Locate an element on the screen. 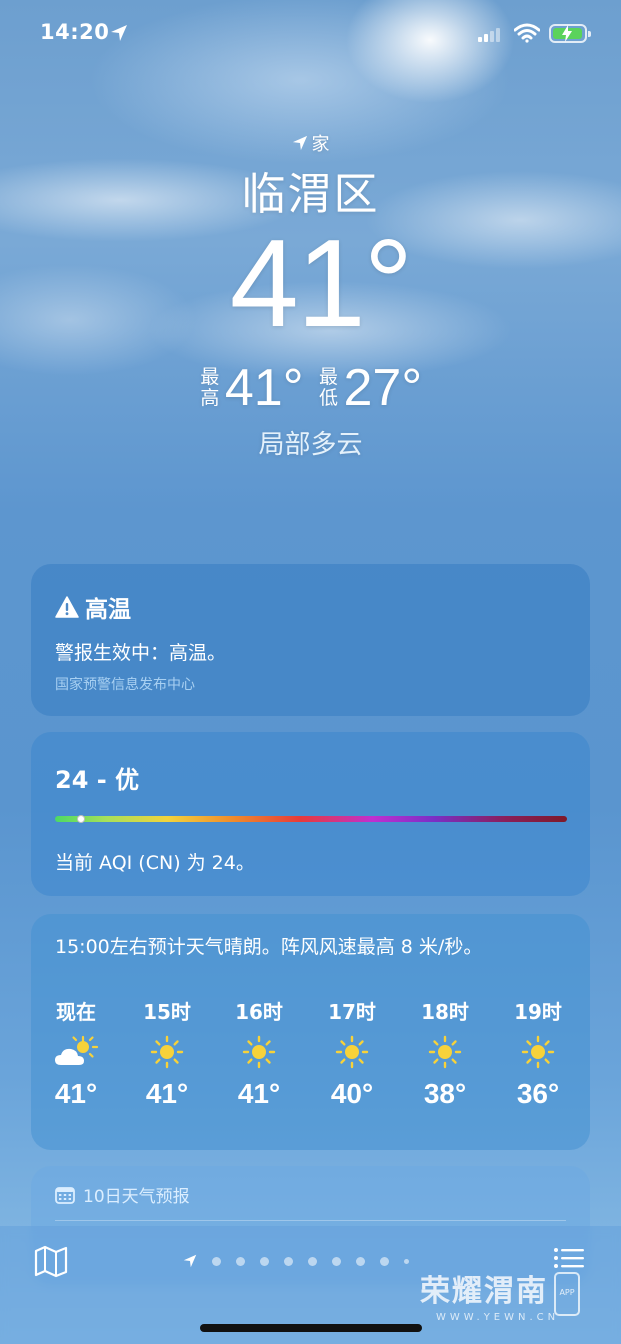  partly-sunny-icon is located at coordinates (76, 1052).